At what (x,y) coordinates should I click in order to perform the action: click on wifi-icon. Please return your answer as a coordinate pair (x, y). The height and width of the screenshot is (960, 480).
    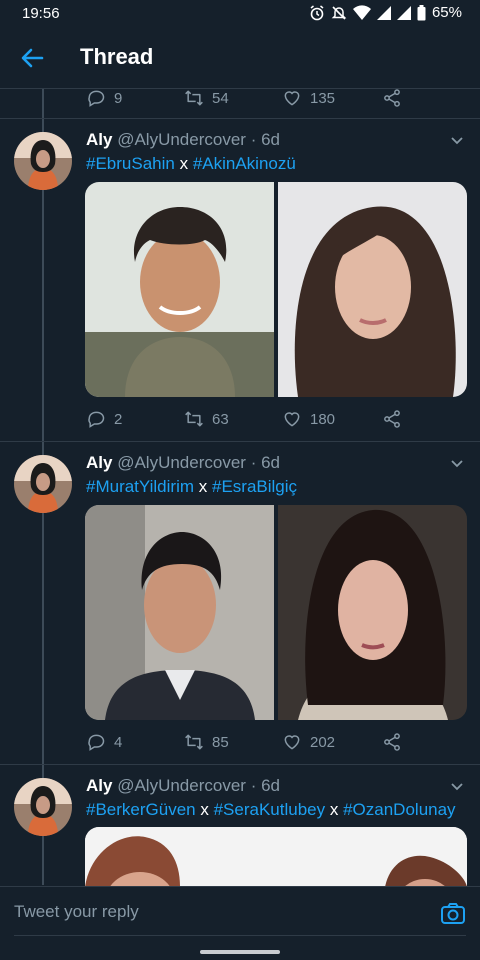
    Looking at the image, I should click on (361, 12).